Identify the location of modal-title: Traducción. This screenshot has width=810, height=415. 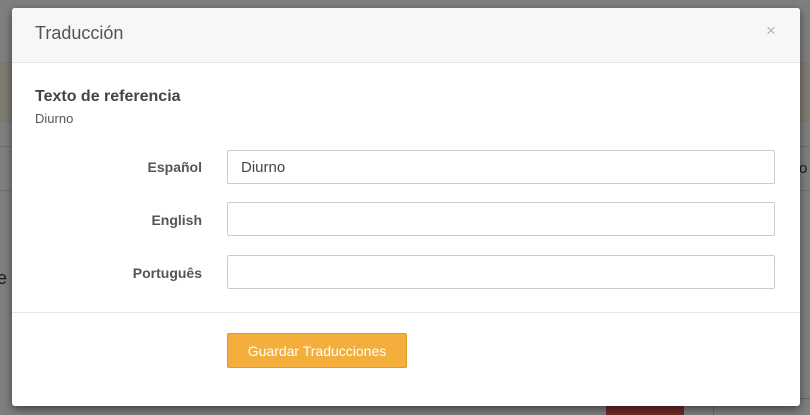
(79, 33).